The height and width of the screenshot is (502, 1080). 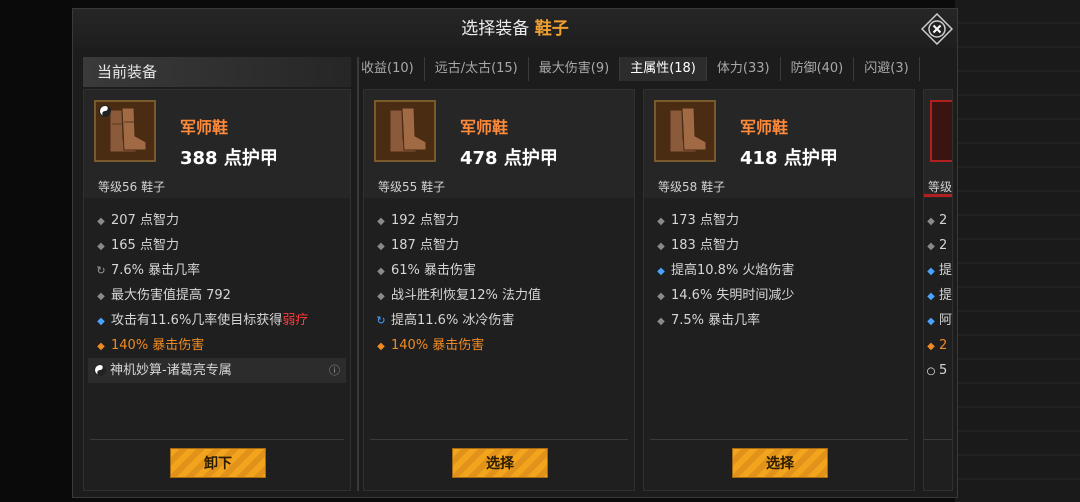 What do you see at coordinates (148, 270) in the screenshot?
I see `stat-row: ↻ 7.6% 暴击几率` at bounding box center [148, 270].